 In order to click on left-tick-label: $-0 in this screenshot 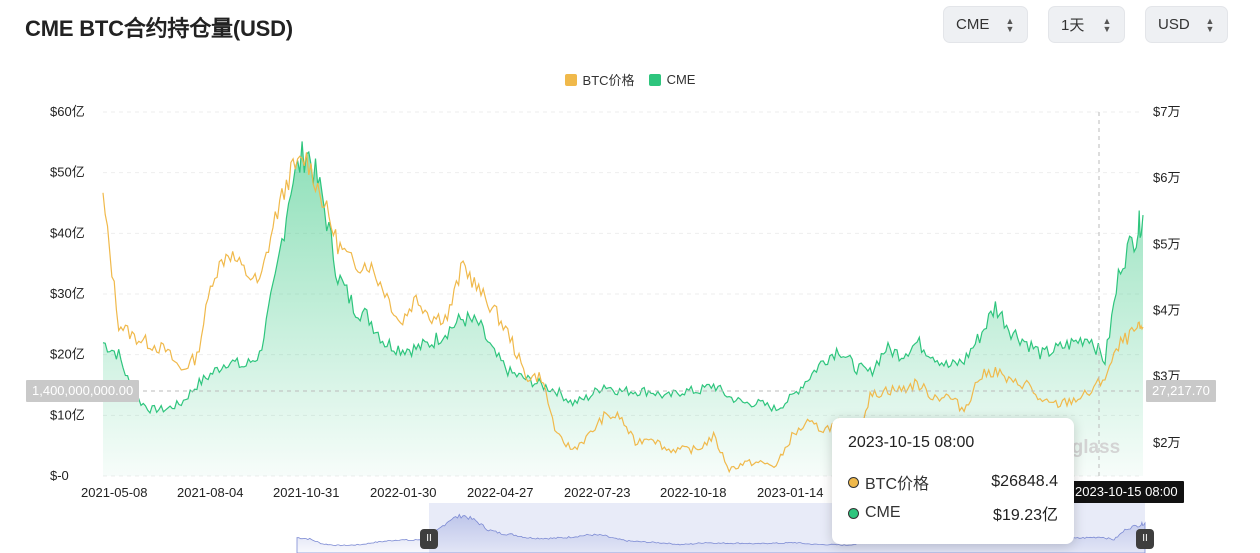, I will do `click(59, 475)`.